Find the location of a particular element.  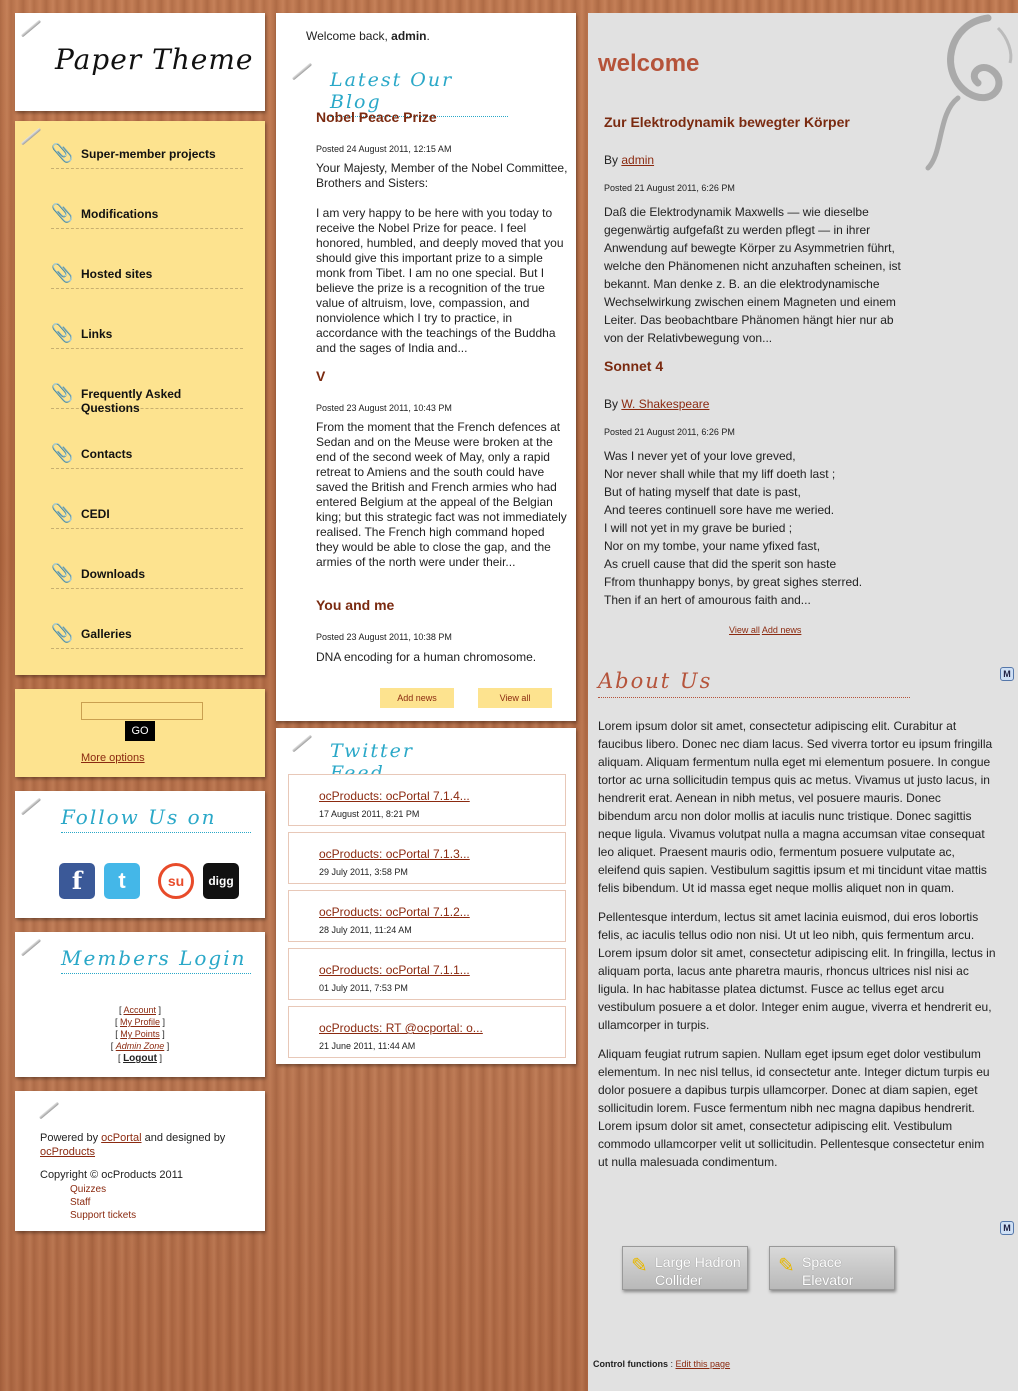

site-logo: Paper Theme is located at coordinates (154, 59).